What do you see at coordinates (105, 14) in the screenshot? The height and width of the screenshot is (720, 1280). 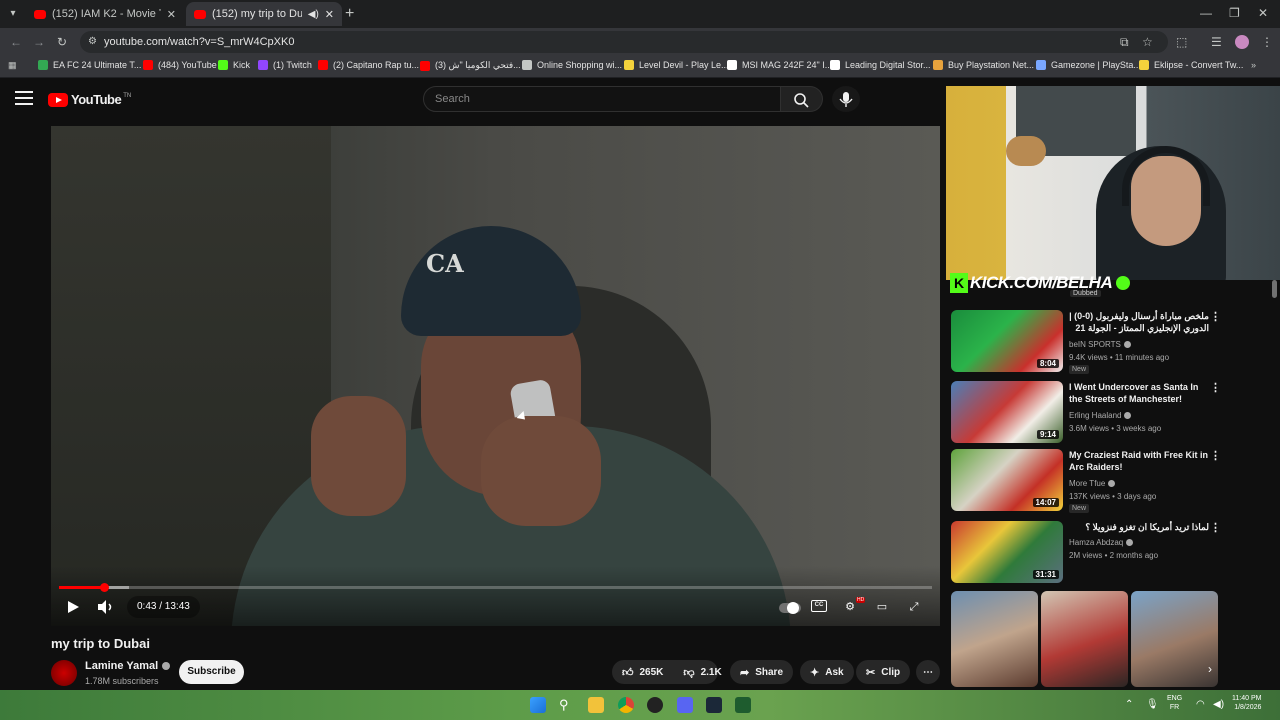 I see `tab-movie-trailer: (152) IAM K2 - Movie Trailer 2 | ✕` at bounding box center [105, 14].